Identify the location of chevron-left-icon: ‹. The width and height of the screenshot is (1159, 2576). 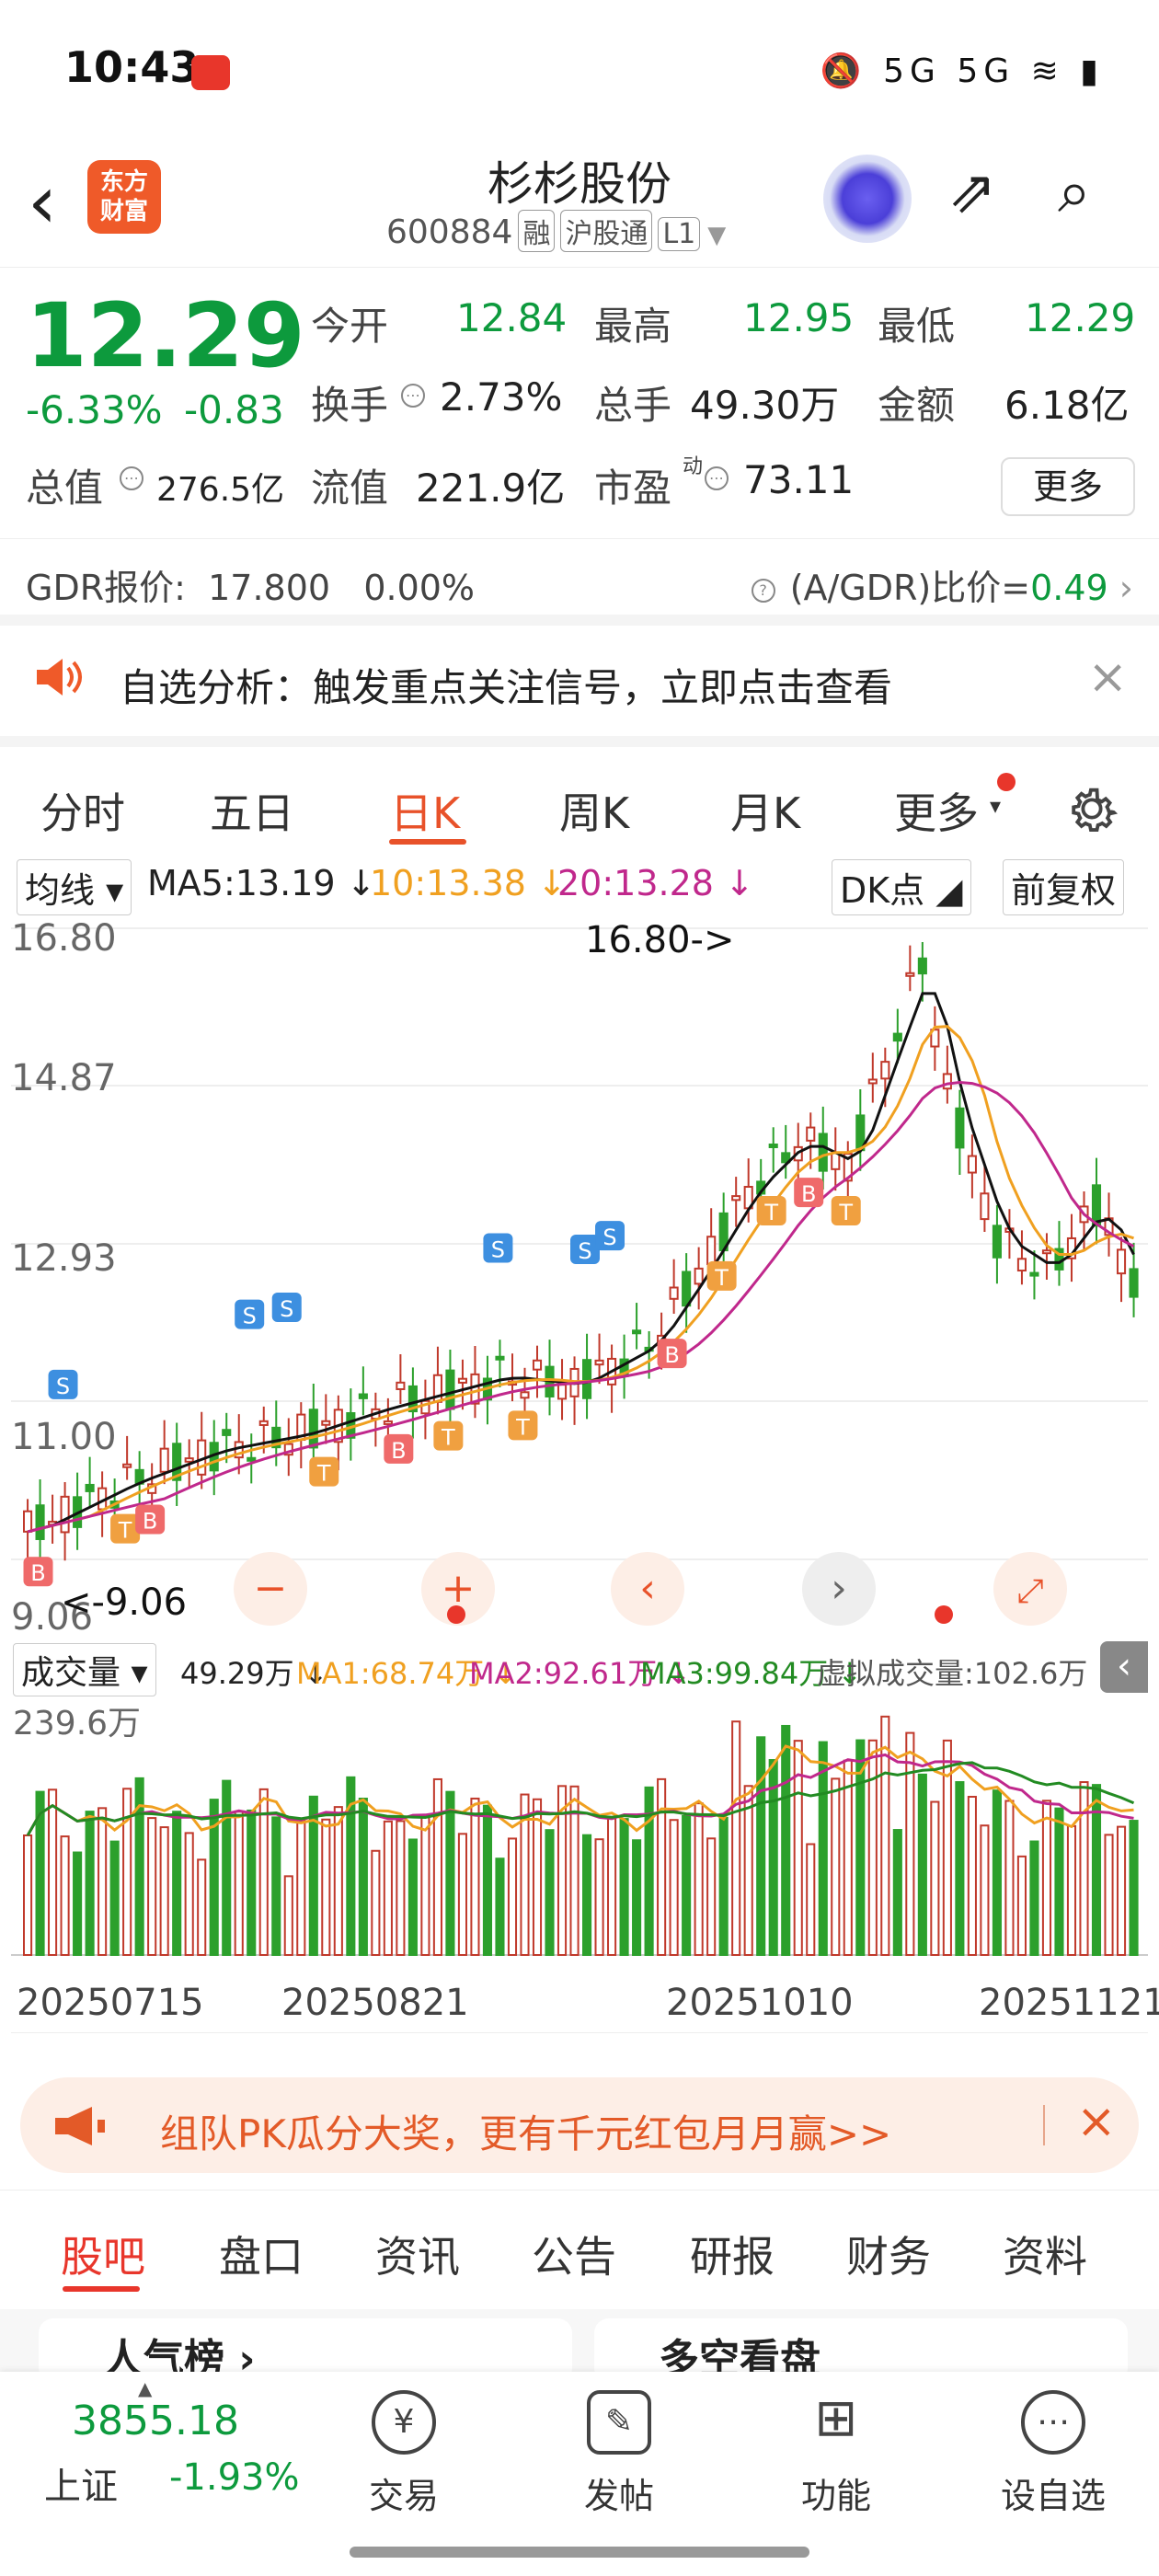
(647, 1588).